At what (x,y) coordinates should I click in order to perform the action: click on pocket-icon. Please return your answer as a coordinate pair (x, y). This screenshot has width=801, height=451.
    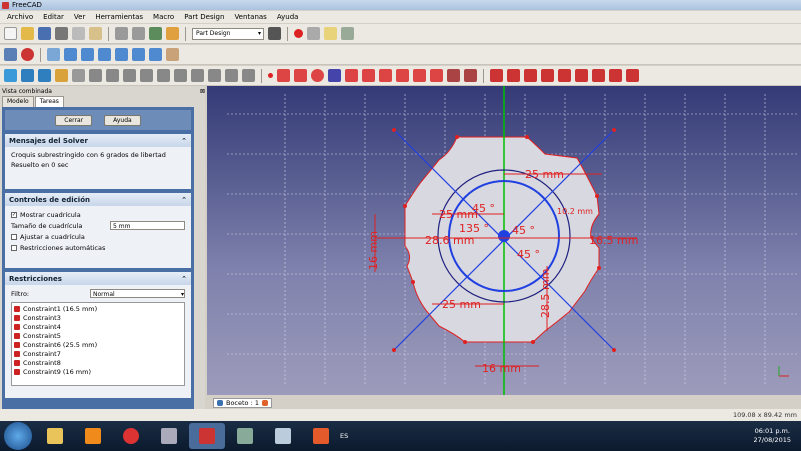
    Looking at the image, I should click on (78, 75).